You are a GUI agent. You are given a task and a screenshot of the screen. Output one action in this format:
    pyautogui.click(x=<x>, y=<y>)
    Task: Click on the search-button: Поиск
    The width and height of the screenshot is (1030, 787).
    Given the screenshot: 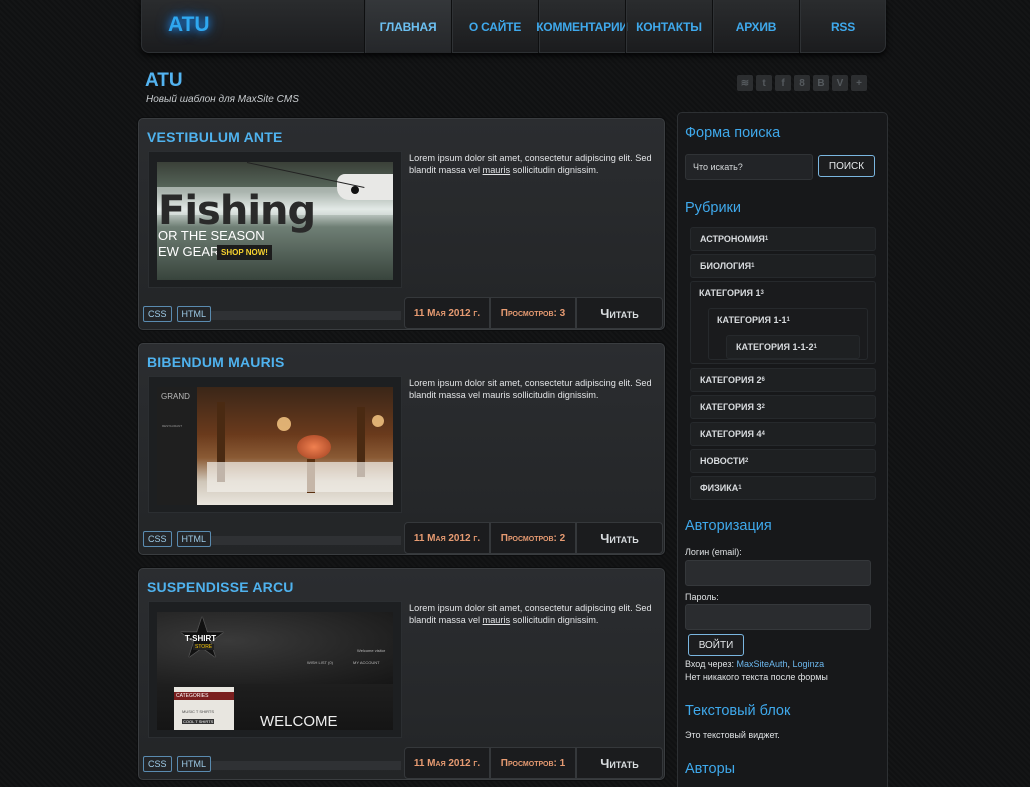 What is the action you would take?
    pyautogui.click(x=846, y=166)
    